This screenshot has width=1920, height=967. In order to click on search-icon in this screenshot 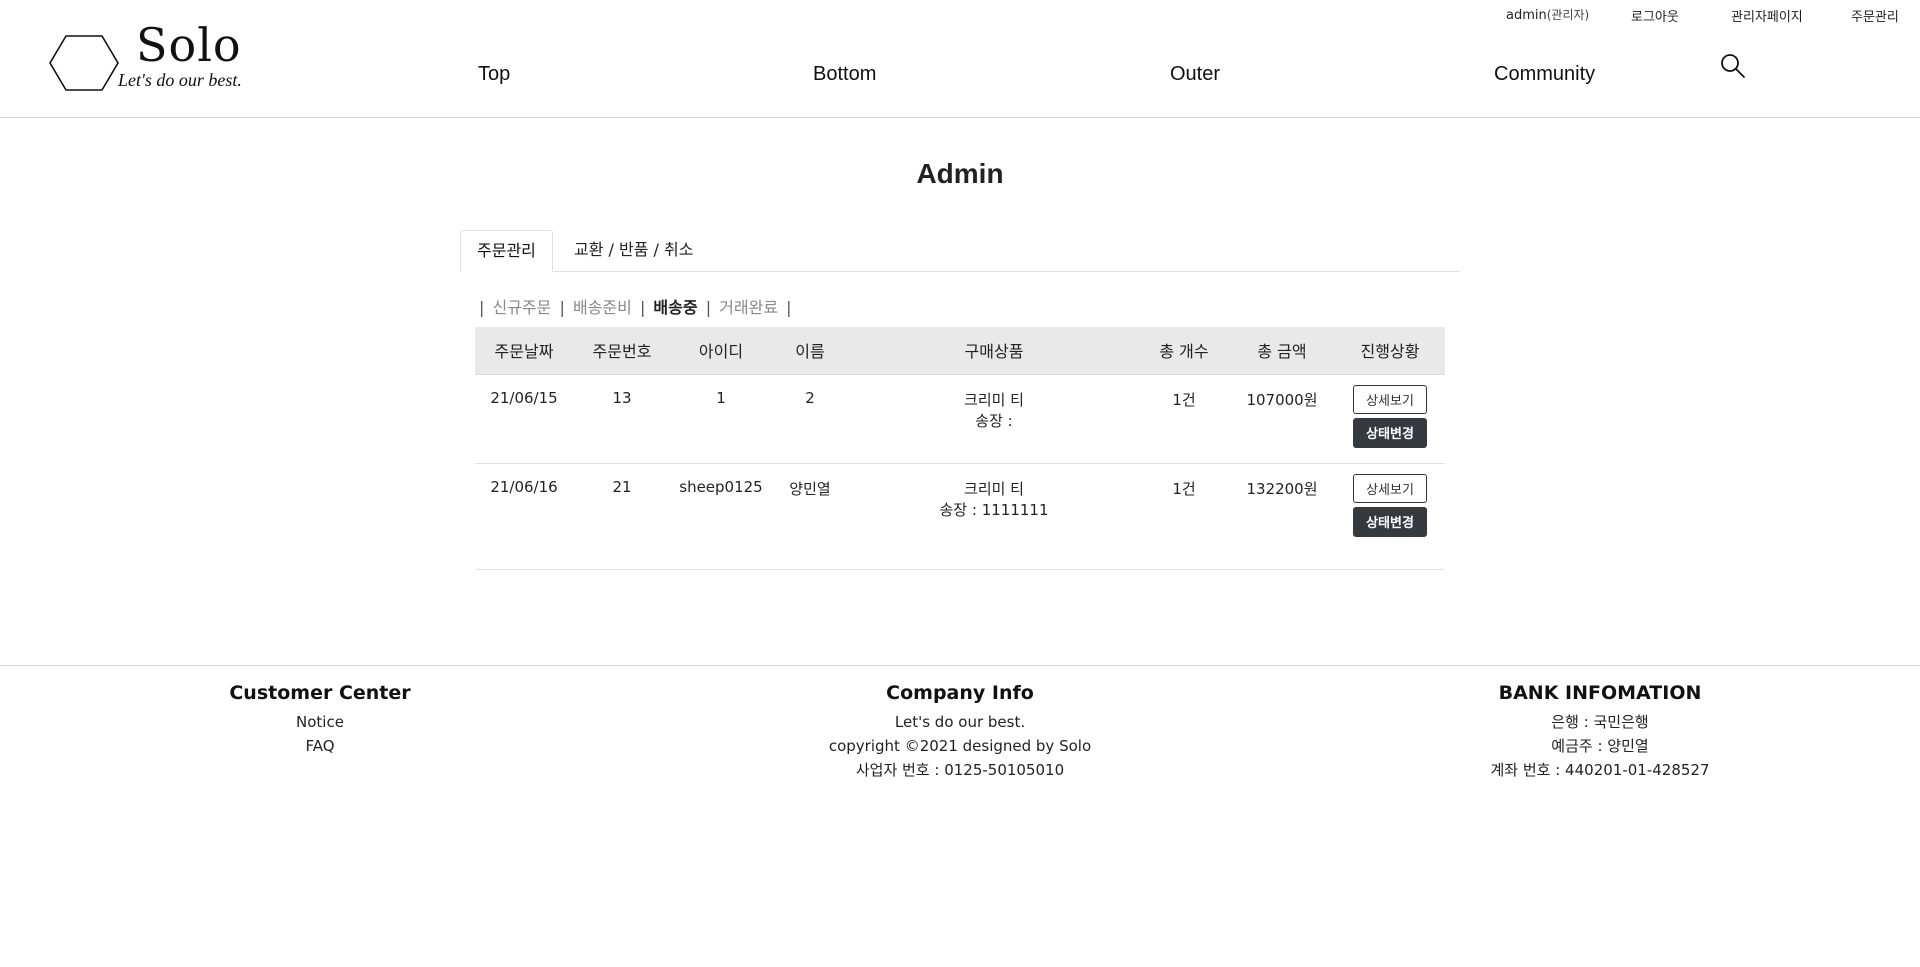, I will do `click(1733, 66)`.